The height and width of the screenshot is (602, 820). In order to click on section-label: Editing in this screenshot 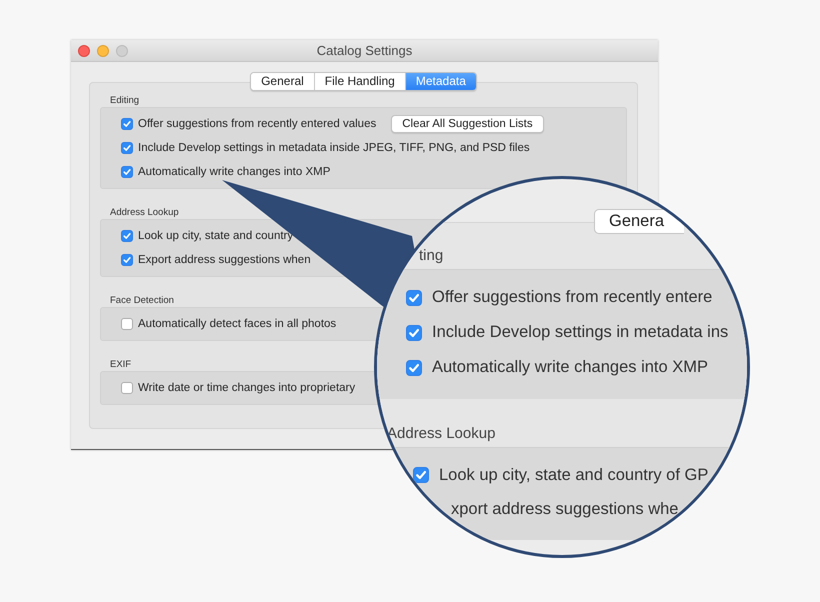, I will do `click(125, 100)`.